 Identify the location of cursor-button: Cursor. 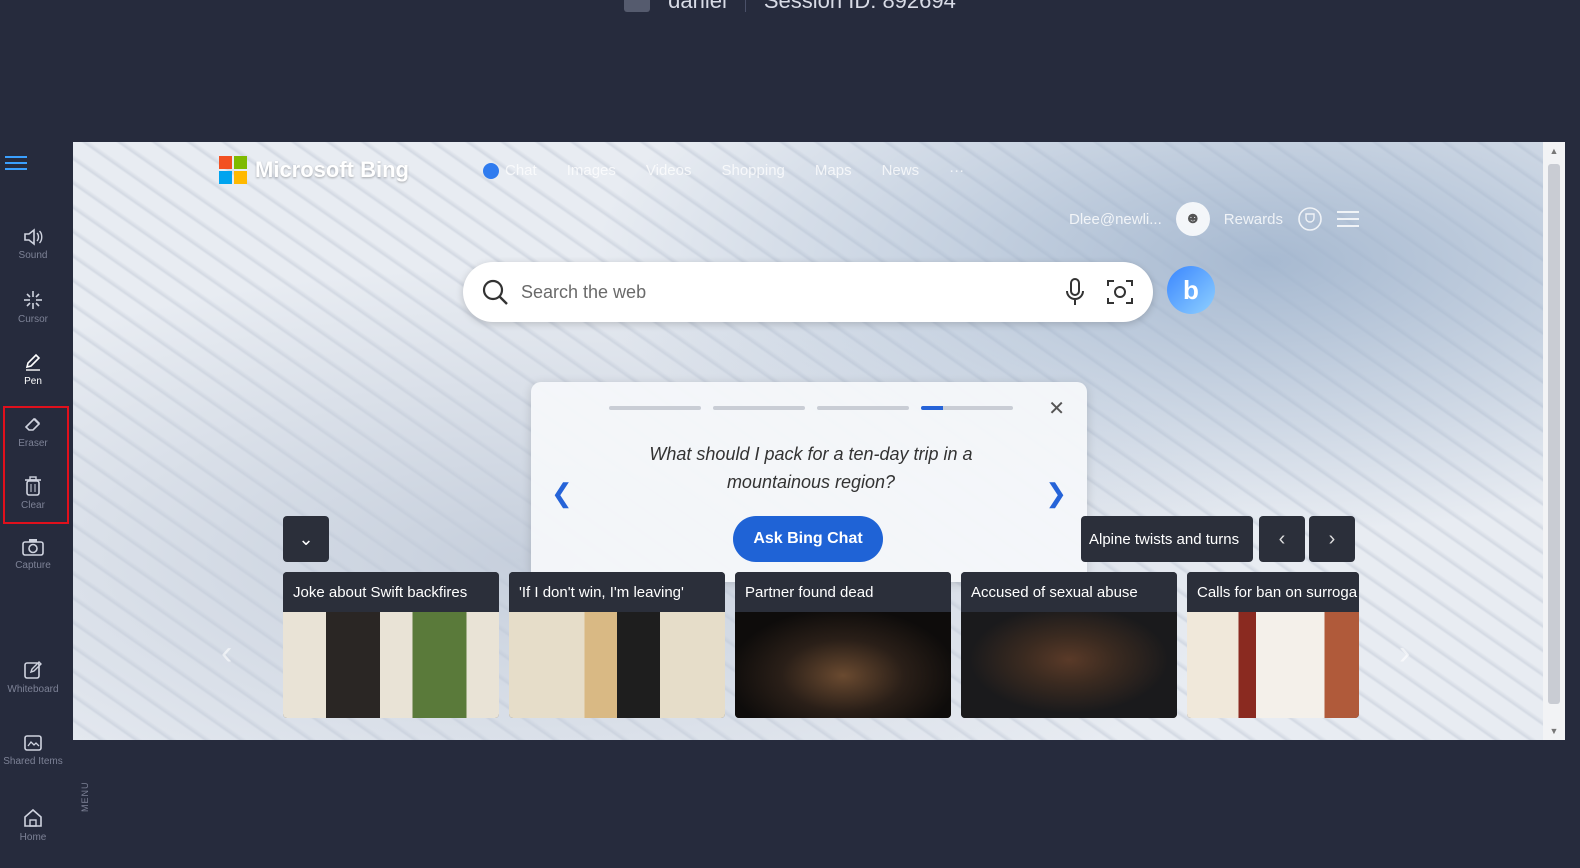
(33, 307).